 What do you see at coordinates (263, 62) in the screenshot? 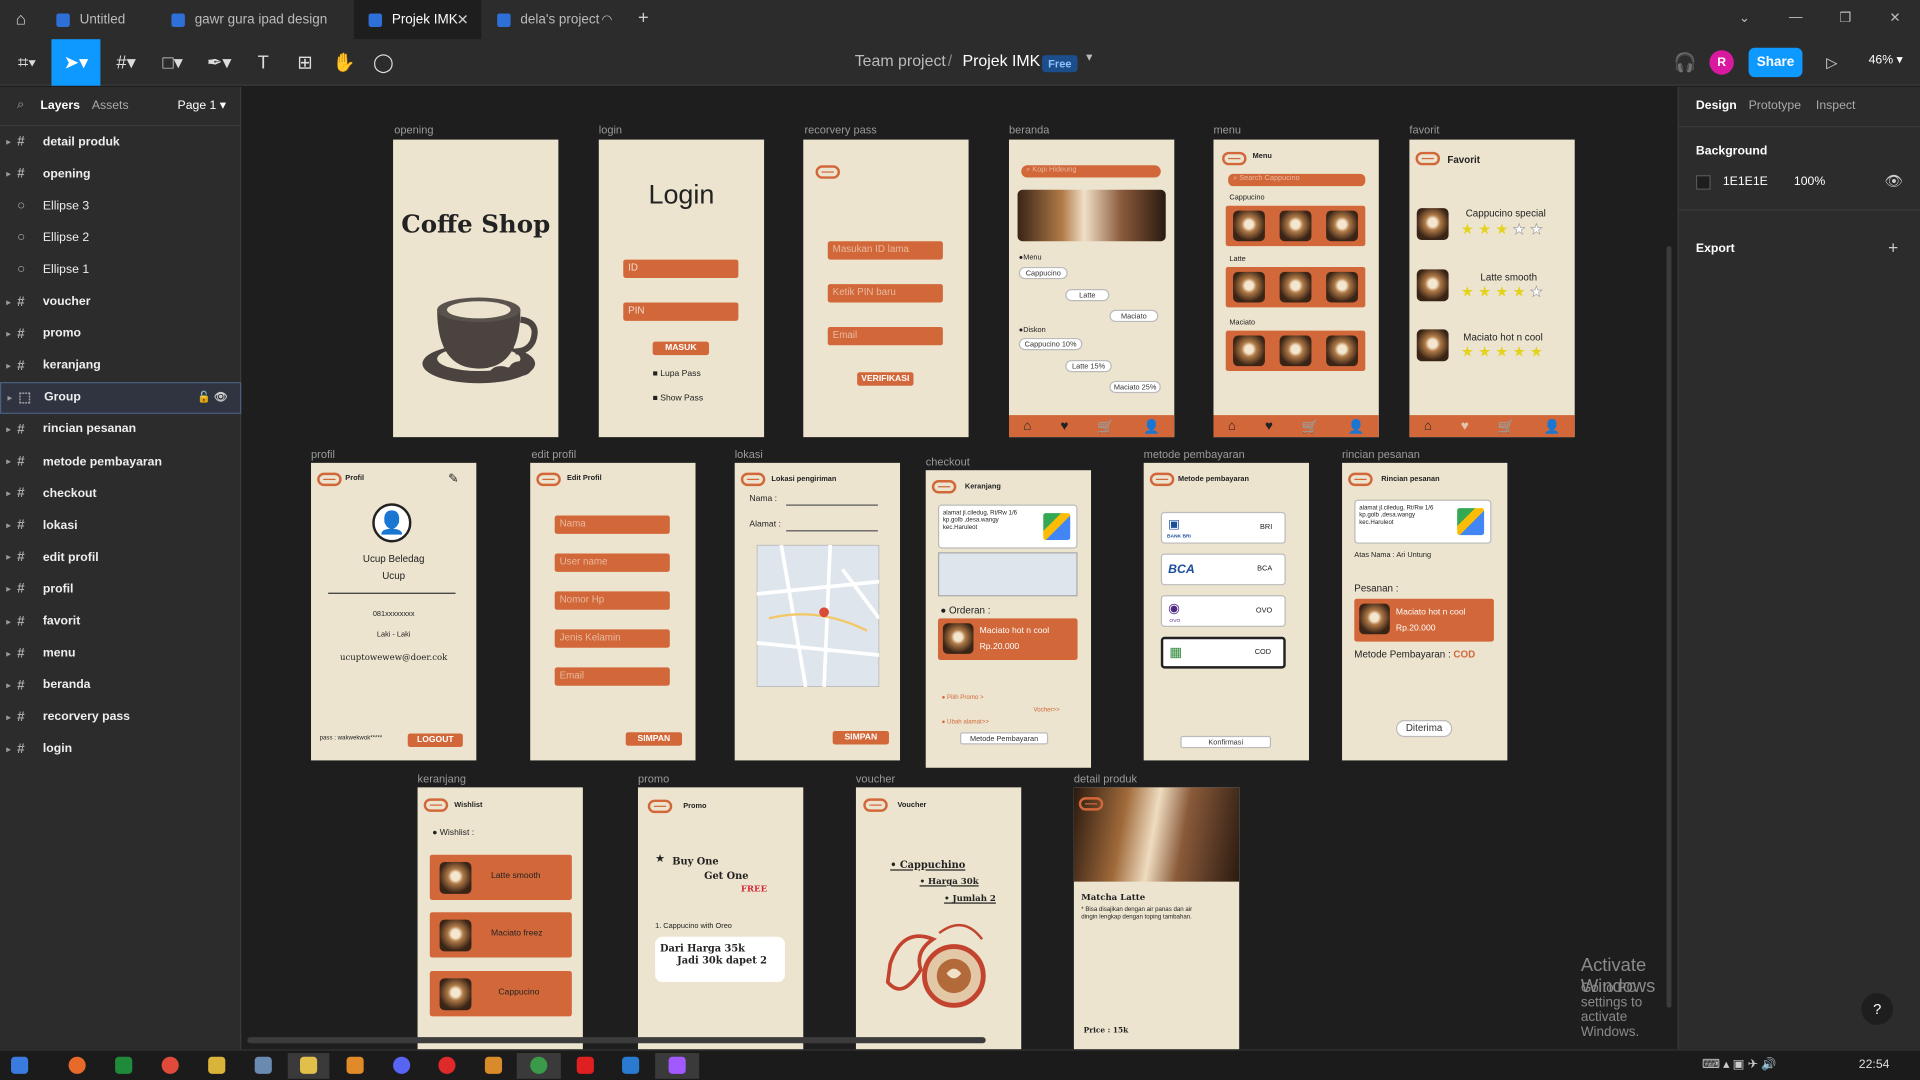
I see `text-tool-icon: T` at bounding box center [263, 62].